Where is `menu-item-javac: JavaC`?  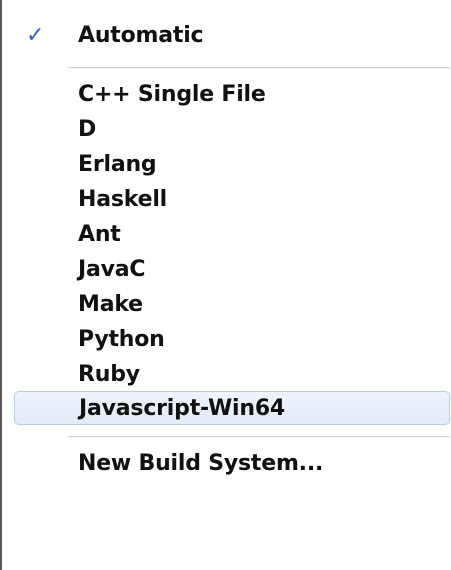
menu-item-javac: JavaC is located at coordinates (232, 269).